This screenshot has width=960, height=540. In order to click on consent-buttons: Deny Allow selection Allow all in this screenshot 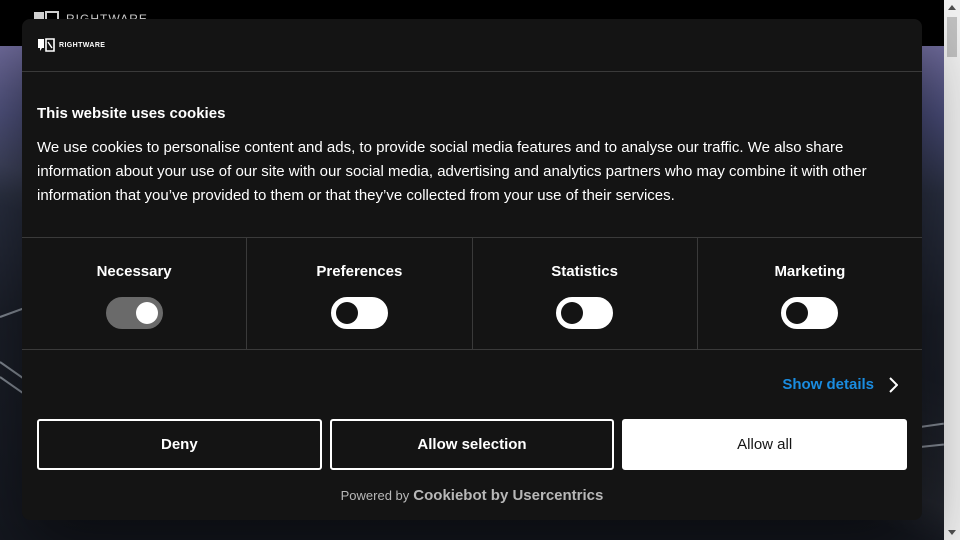, I will do `click(472, 444)`.